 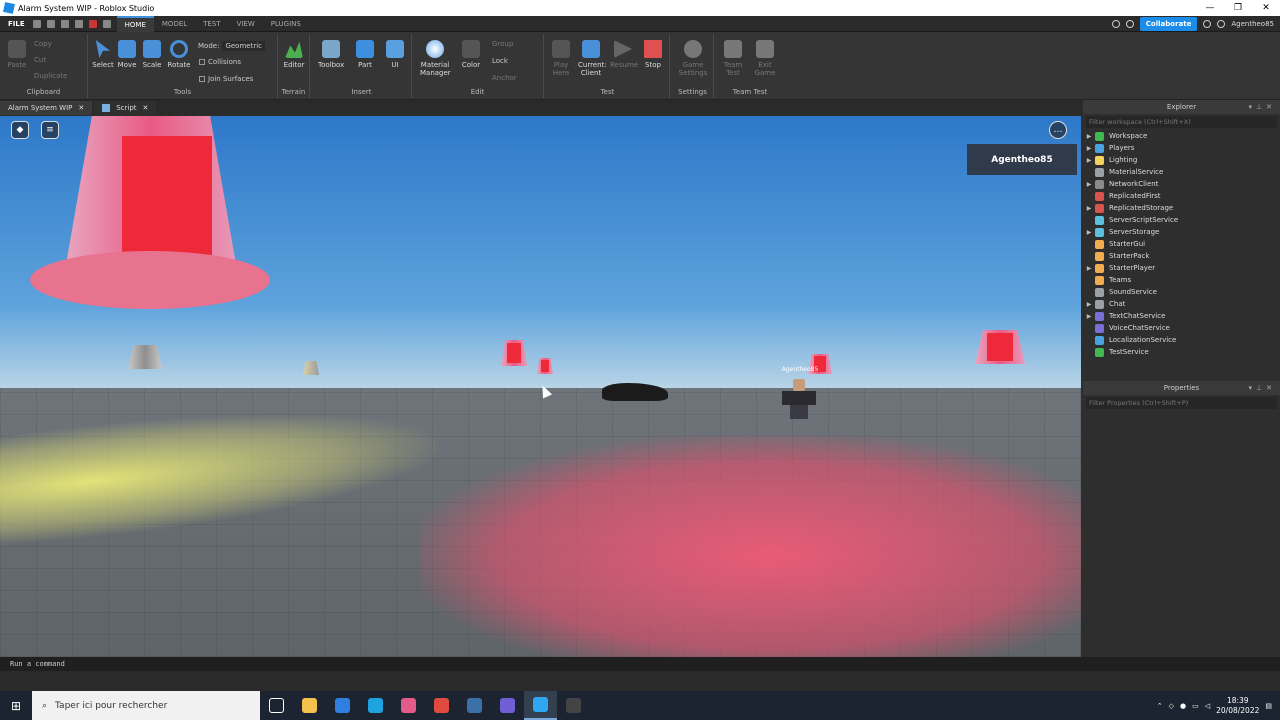 What do you see at coordinates (1181, 340) in the screenshot?
I see `explorer-item-localizationservice: LocalizationService` at bounding box center [1181, 340].